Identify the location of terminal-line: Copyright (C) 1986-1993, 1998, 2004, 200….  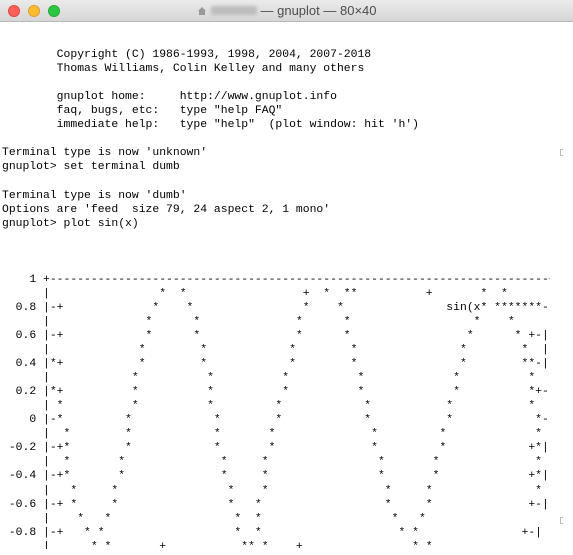
(187, 55).